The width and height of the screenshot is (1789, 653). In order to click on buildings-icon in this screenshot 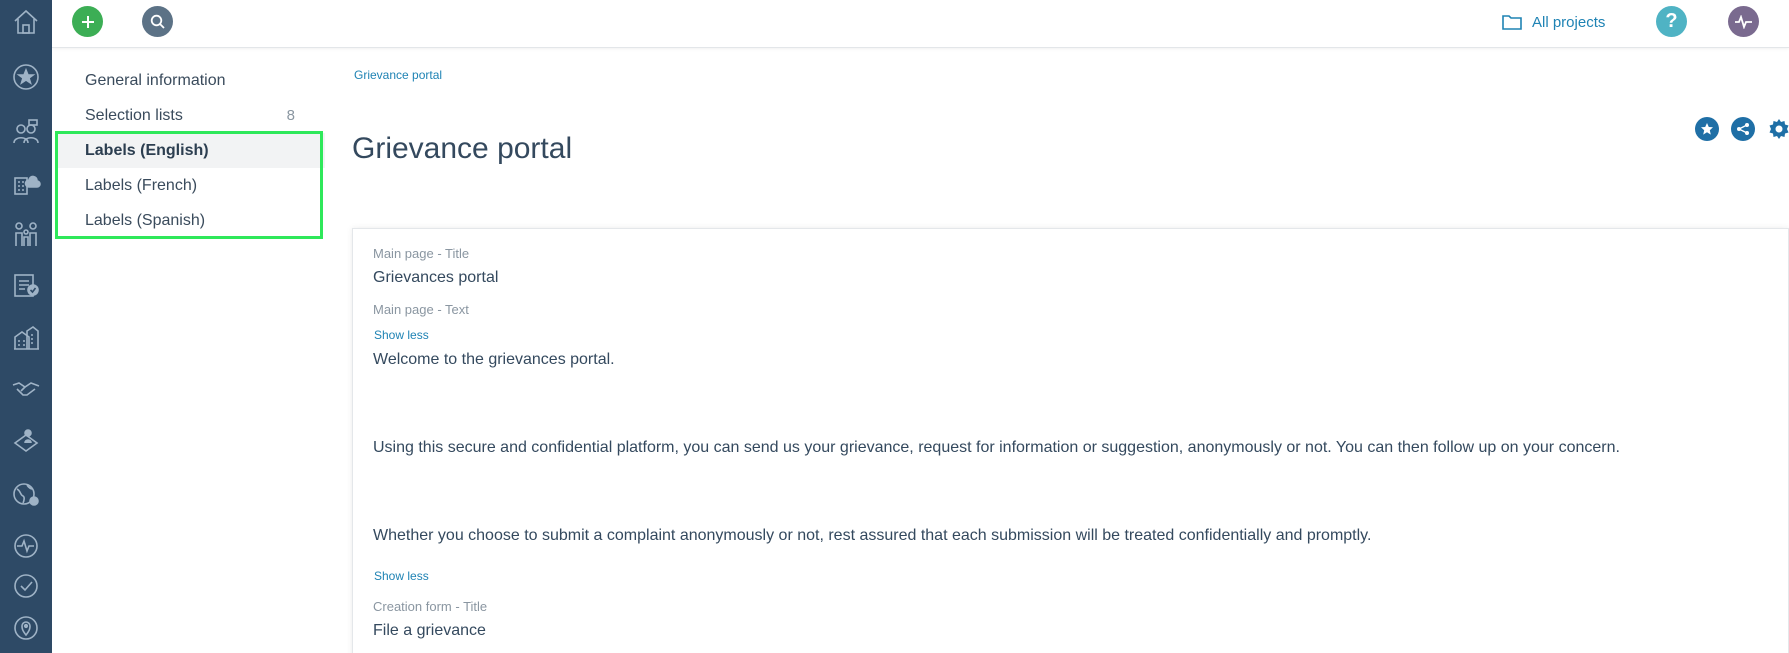, I will do `click(26, 338)`.